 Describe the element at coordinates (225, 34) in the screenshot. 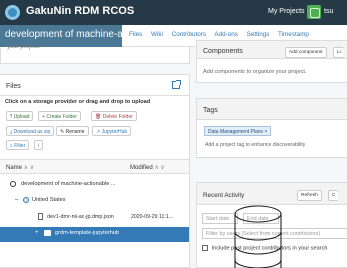

I see `nav-add-ons: Add-ons` at that location.